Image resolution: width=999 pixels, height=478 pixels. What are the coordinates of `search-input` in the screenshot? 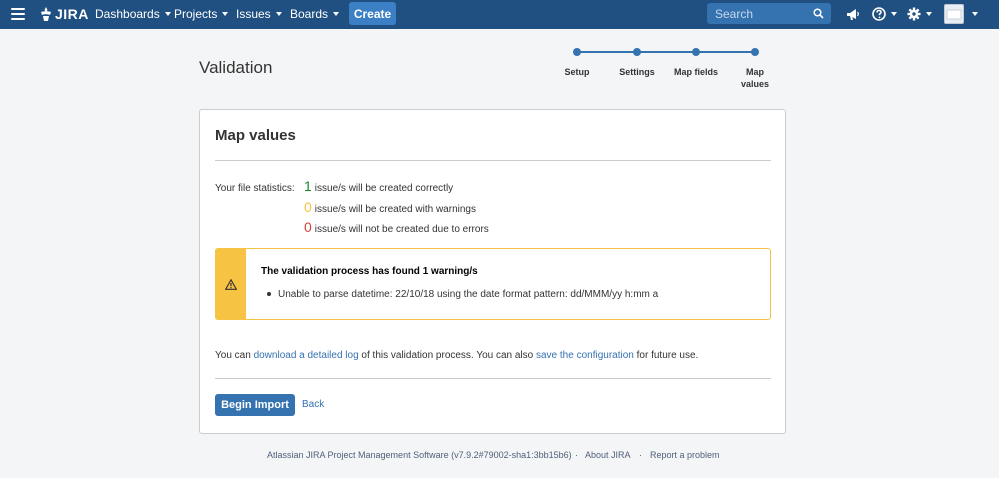 It's located at (757, 13).